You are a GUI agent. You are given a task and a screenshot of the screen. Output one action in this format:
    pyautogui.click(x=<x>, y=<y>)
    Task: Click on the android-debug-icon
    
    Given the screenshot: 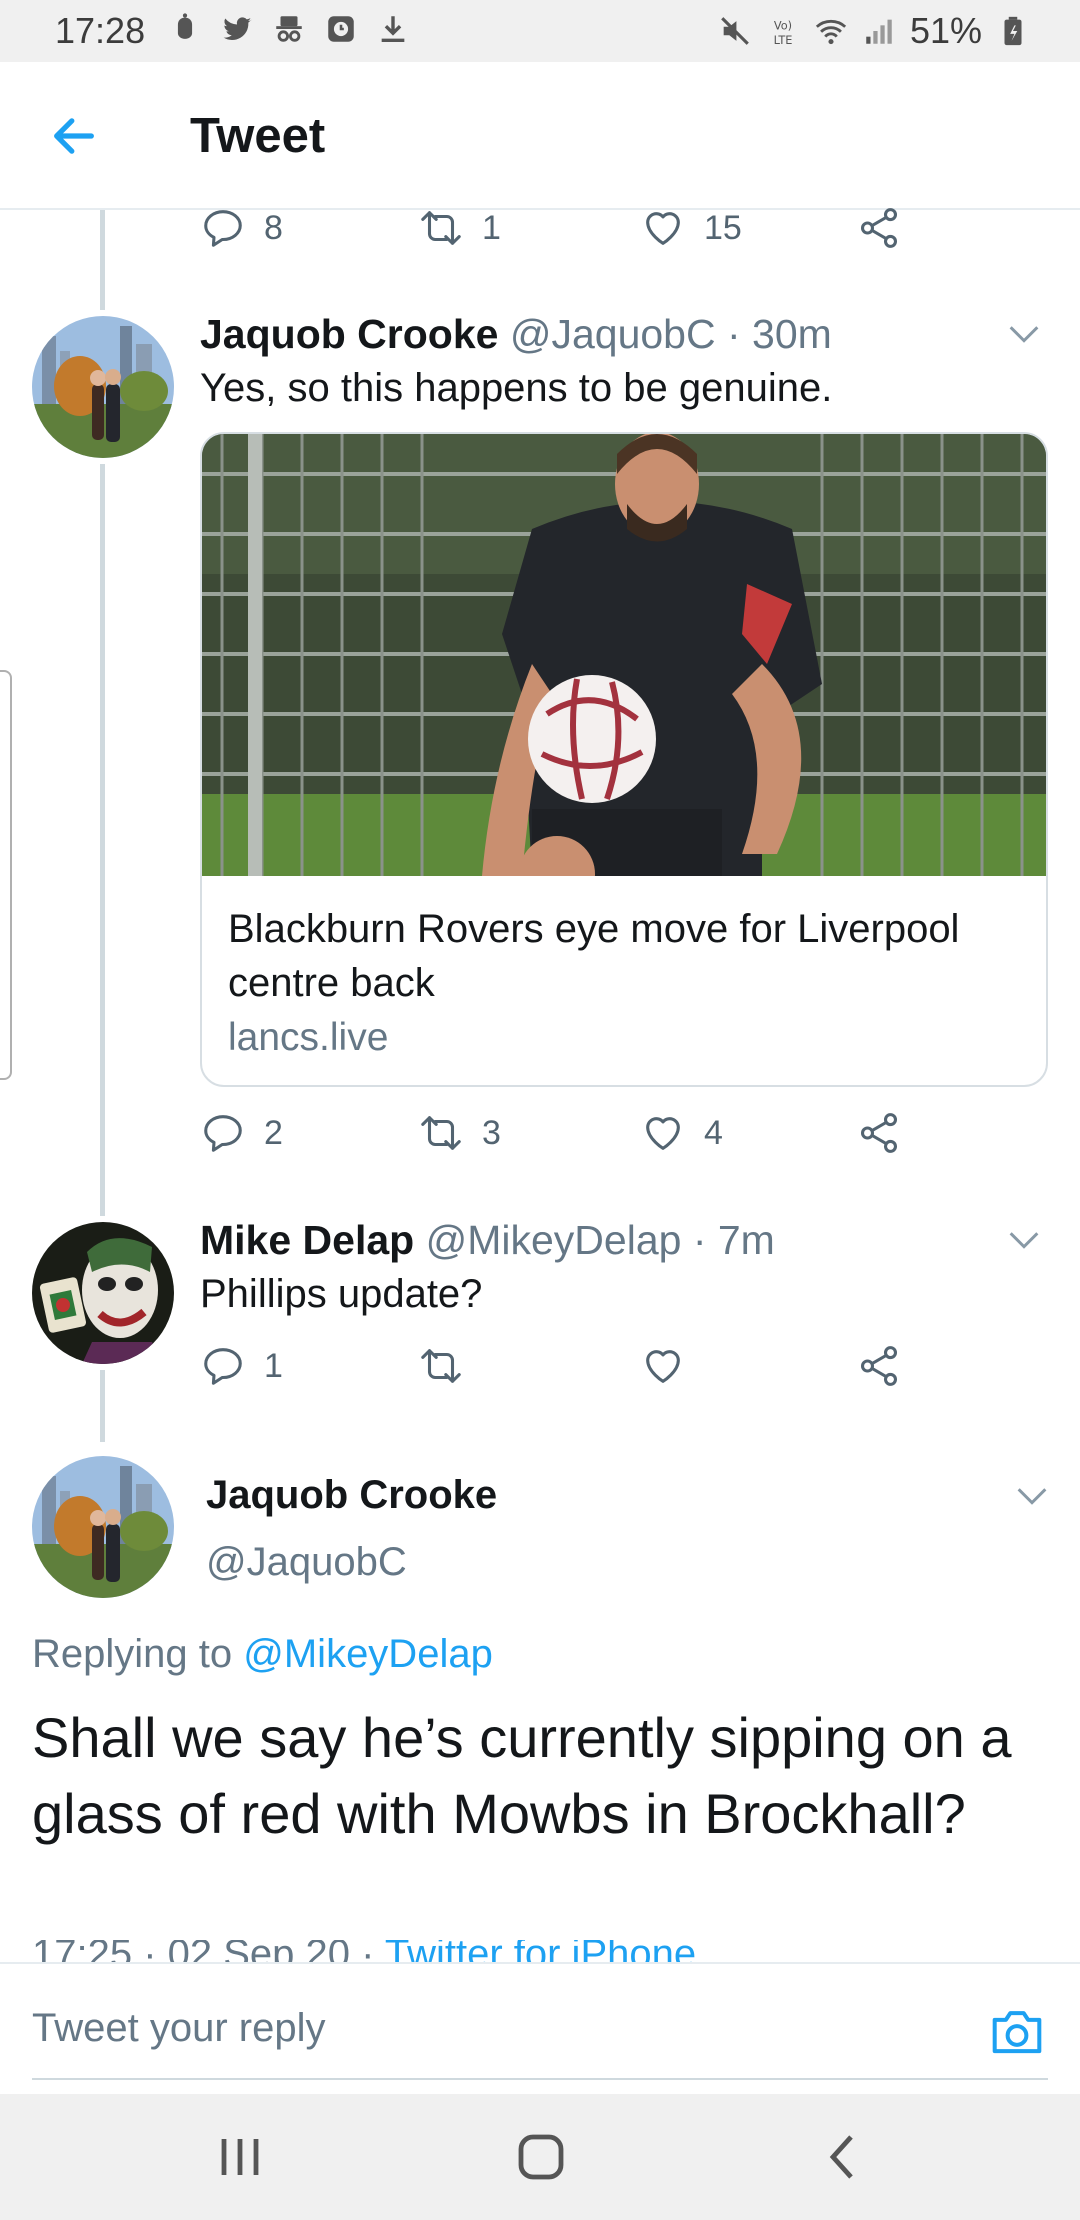 What is the action you would take?
    pyautogui.click(x=185, y=26)
    